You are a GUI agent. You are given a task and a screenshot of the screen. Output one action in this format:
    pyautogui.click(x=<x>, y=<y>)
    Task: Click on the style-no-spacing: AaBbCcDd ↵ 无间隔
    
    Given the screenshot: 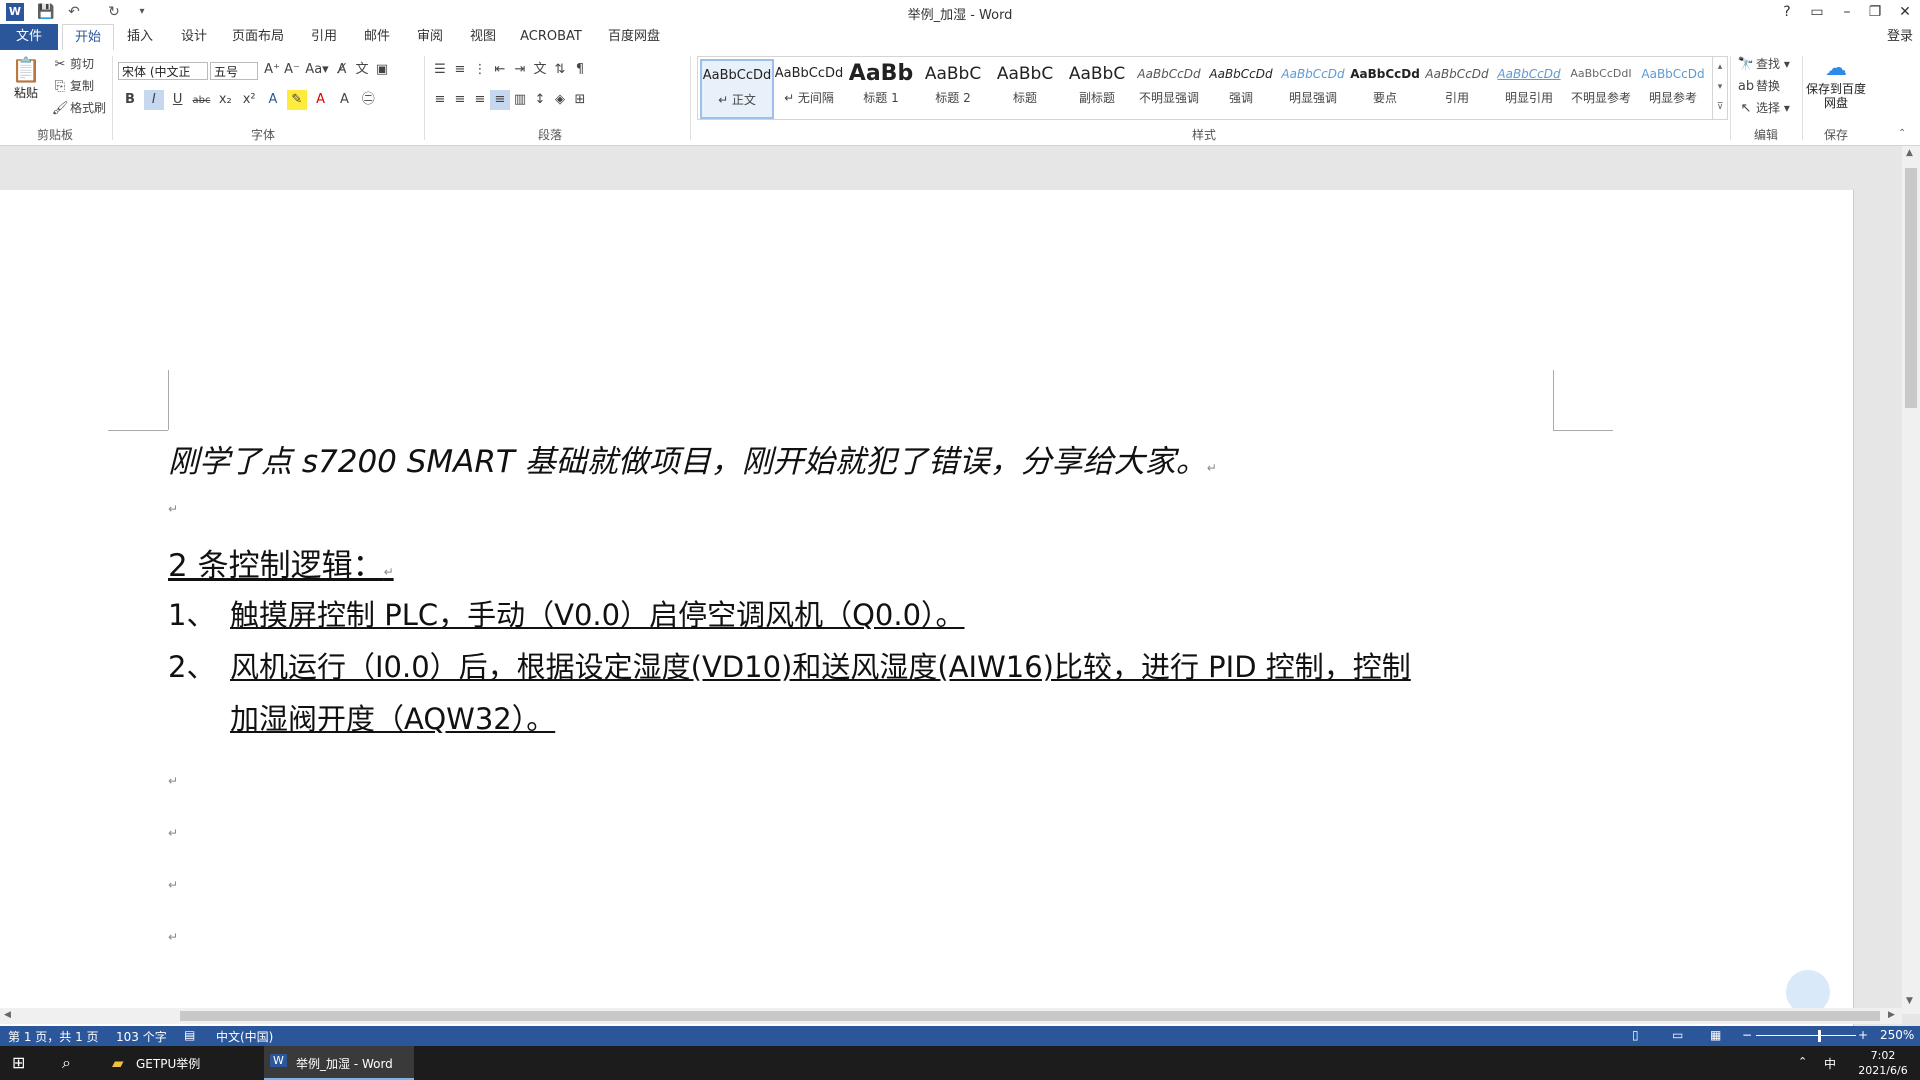 What is the action you would take?
    pyautogui.click(x=809, y=87)
    